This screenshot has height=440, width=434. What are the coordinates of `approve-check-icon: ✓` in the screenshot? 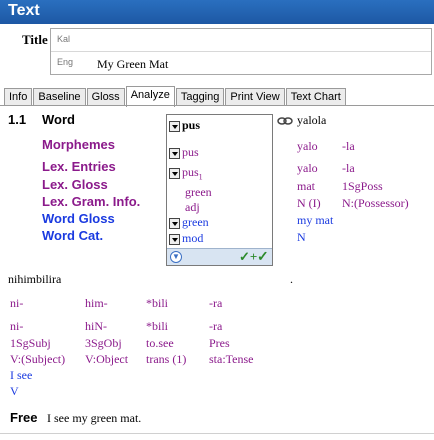 It's located at (263, 257).